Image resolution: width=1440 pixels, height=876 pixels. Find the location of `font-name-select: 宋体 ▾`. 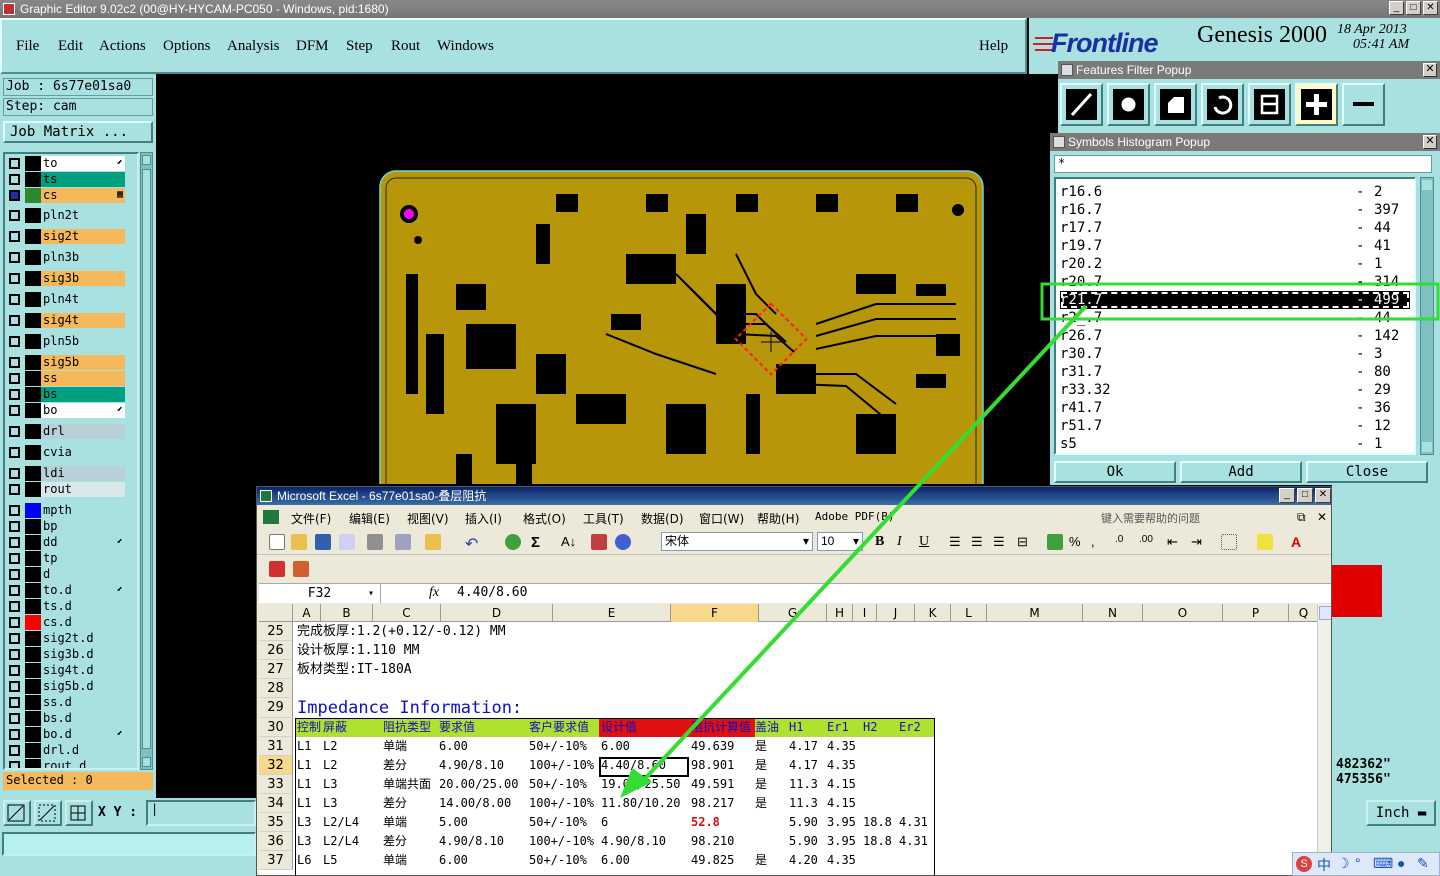

font-name-select: 宋体 ▾ is located at coordinates (737, 541).